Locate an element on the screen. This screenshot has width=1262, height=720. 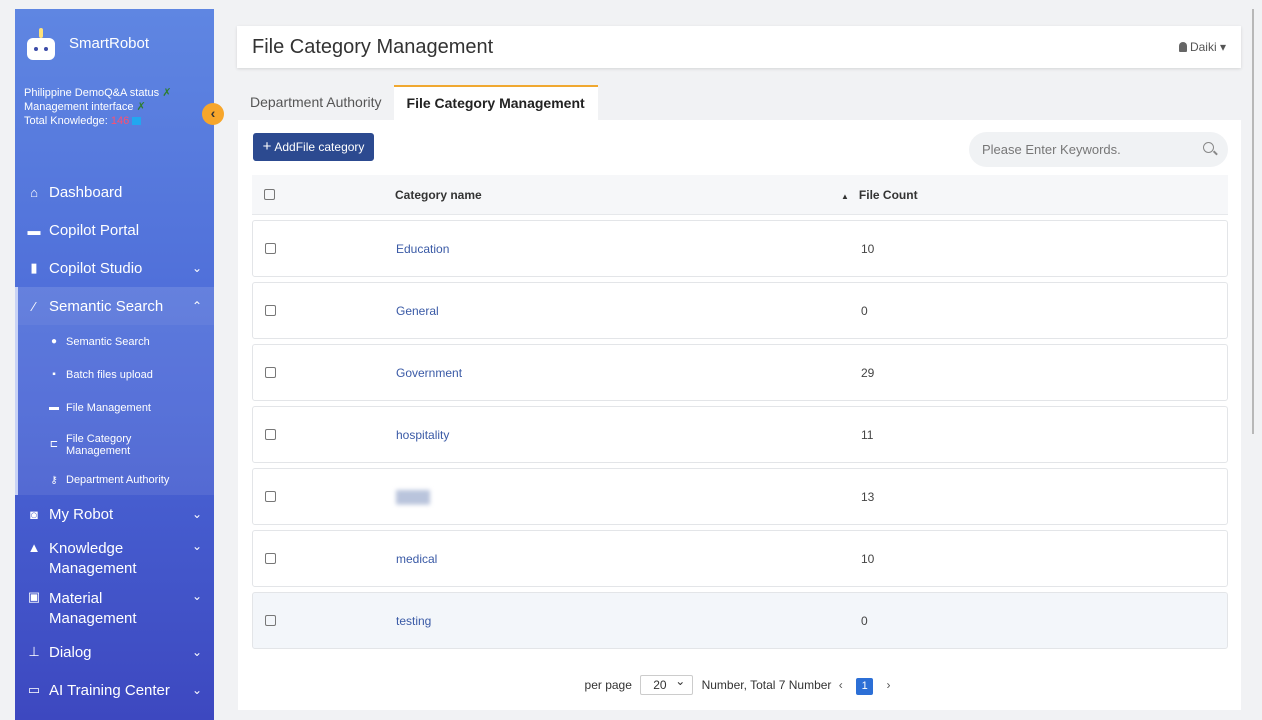
sidebar-item-label: Knowledge Management is located at coordinates (93, 558).